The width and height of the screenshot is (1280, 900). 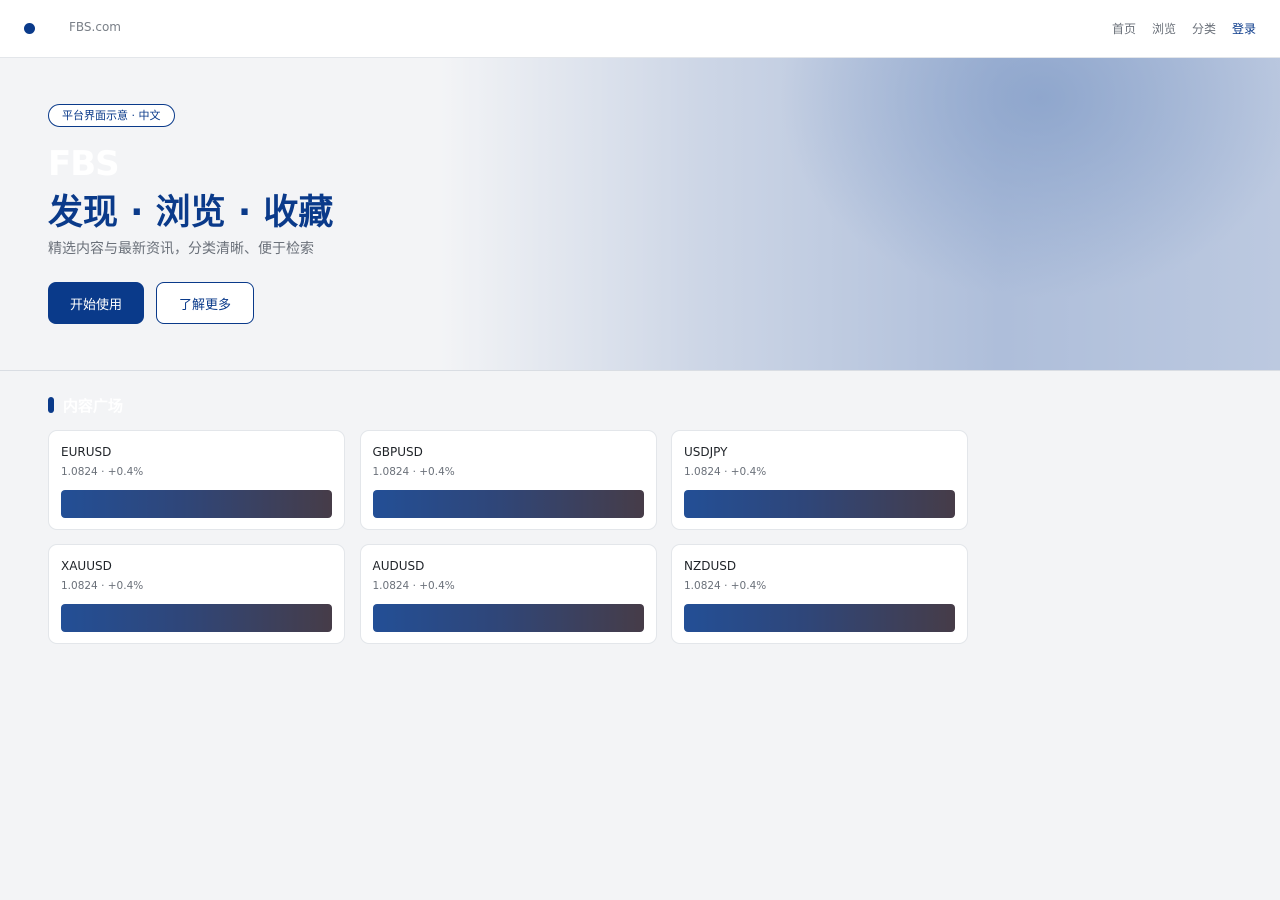 What do you see at coordinates (508, 480) in the screenshot?
I see `content-card: GBPUSD 1.0824 · +0.4%` at bounding box center [508, 480].